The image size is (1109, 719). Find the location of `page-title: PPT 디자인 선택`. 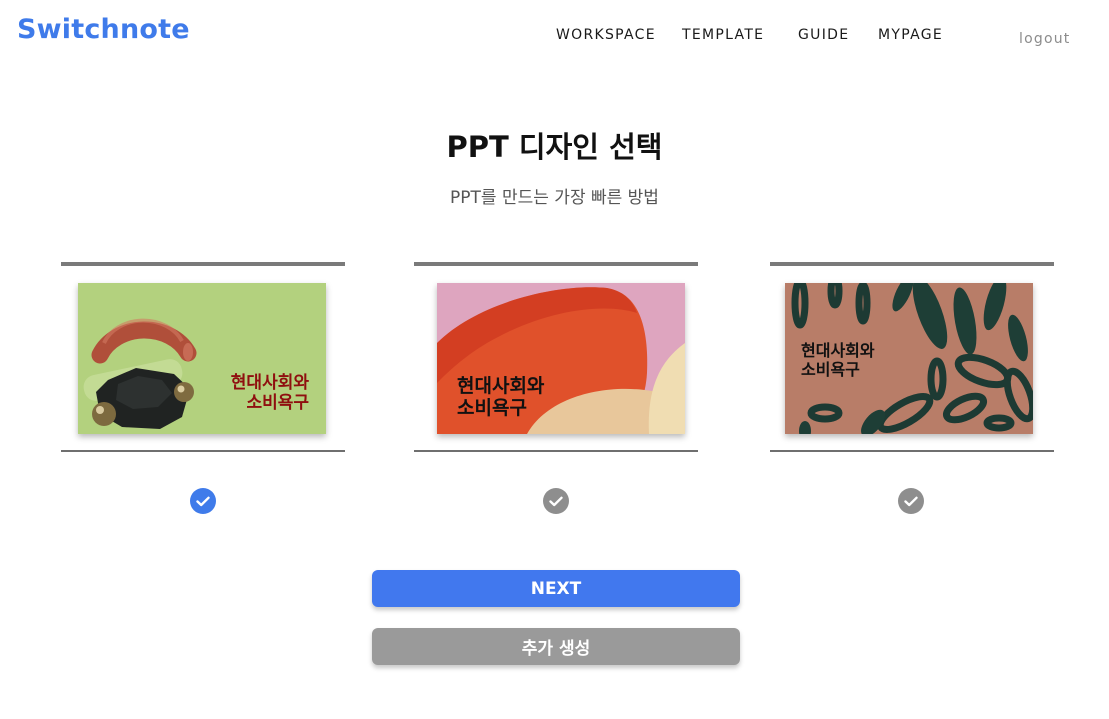

page-title: PPT 디자인 선택 is located at coordinates (554, 147).